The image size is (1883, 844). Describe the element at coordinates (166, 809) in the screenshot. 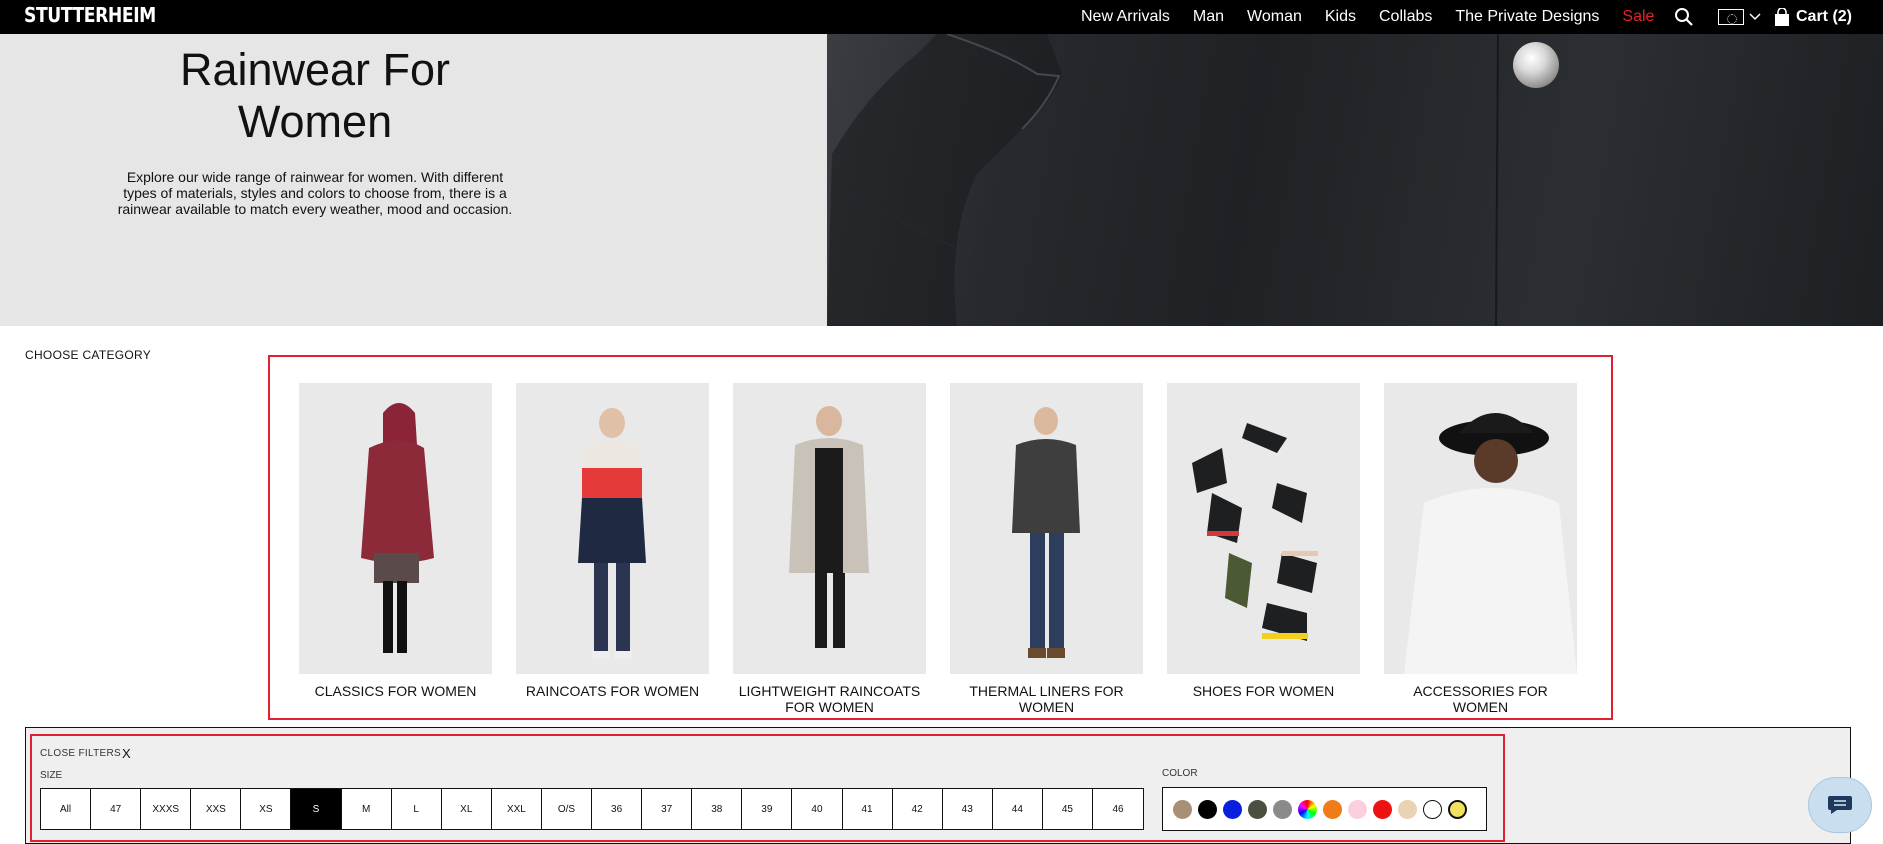

I see `size-option-xxxs: XXXS` at that location.